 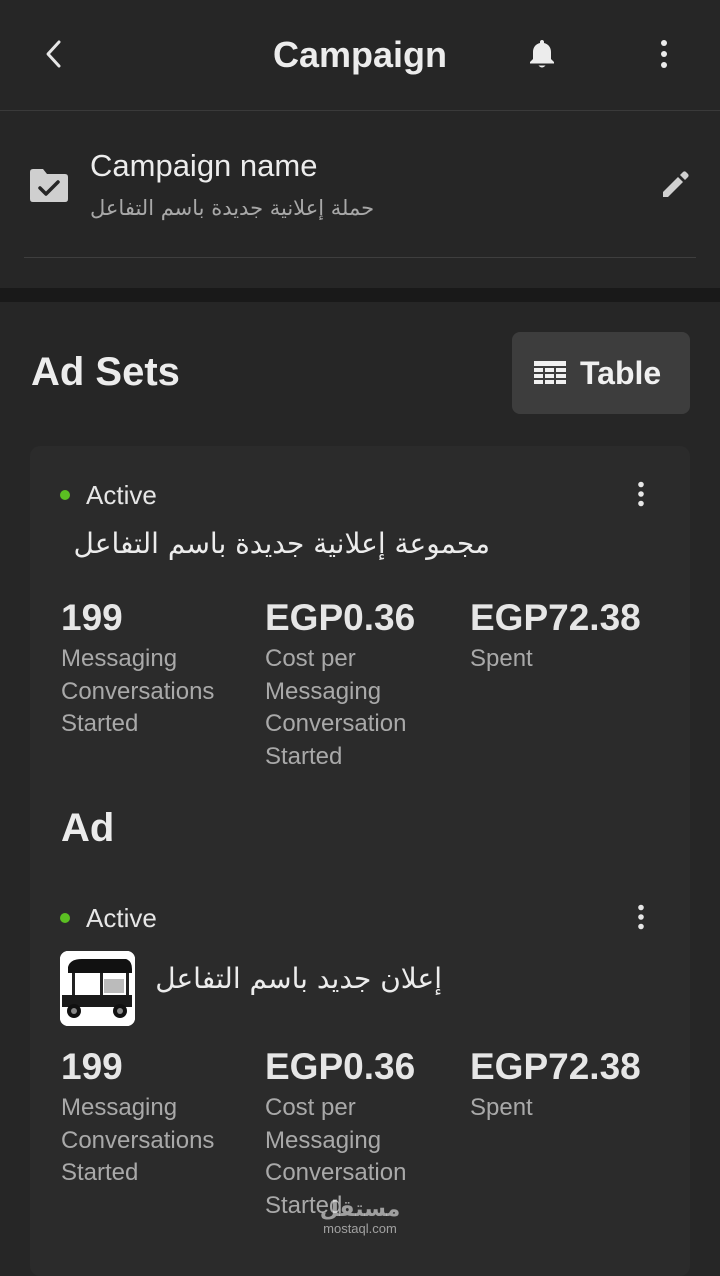 I want to click on edit-campaign-name-button, so click(x=675, y=185).